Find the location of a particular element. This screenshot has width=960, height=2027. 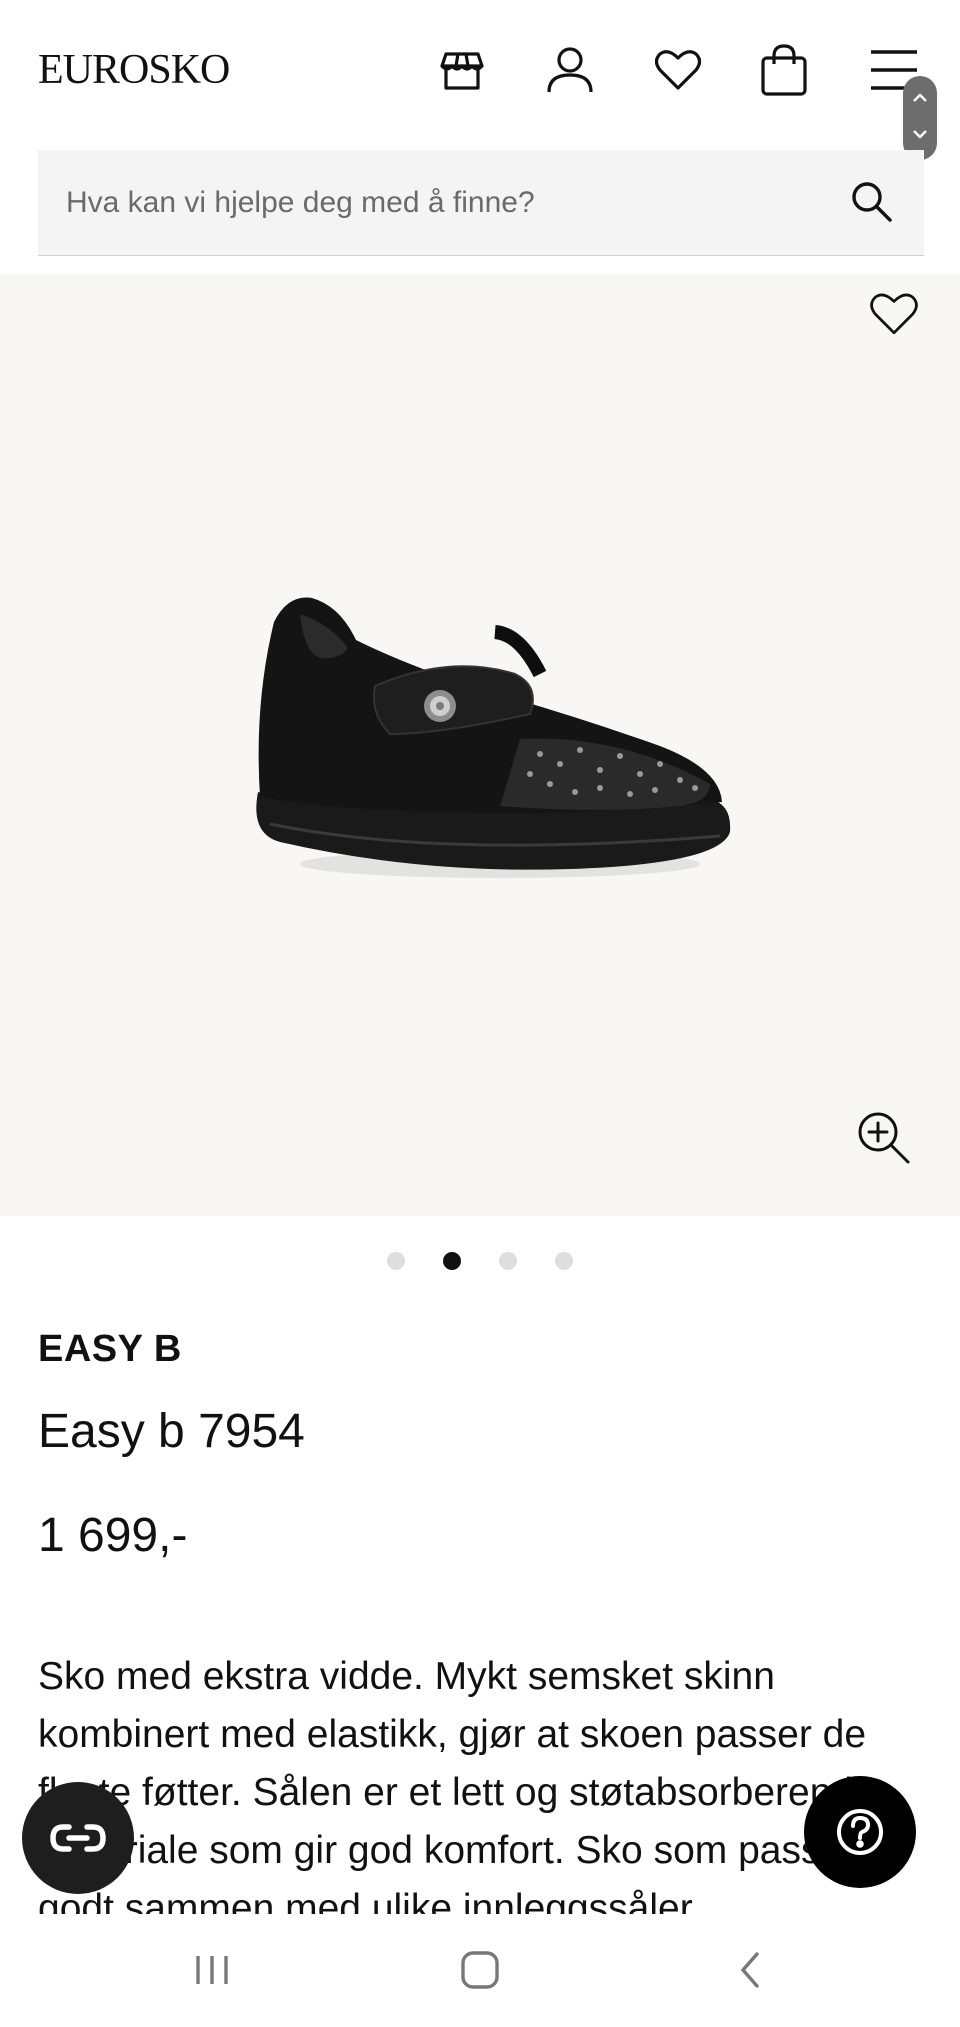

eurosko-logo: EUROSKO is located at coordinates (134, 70).